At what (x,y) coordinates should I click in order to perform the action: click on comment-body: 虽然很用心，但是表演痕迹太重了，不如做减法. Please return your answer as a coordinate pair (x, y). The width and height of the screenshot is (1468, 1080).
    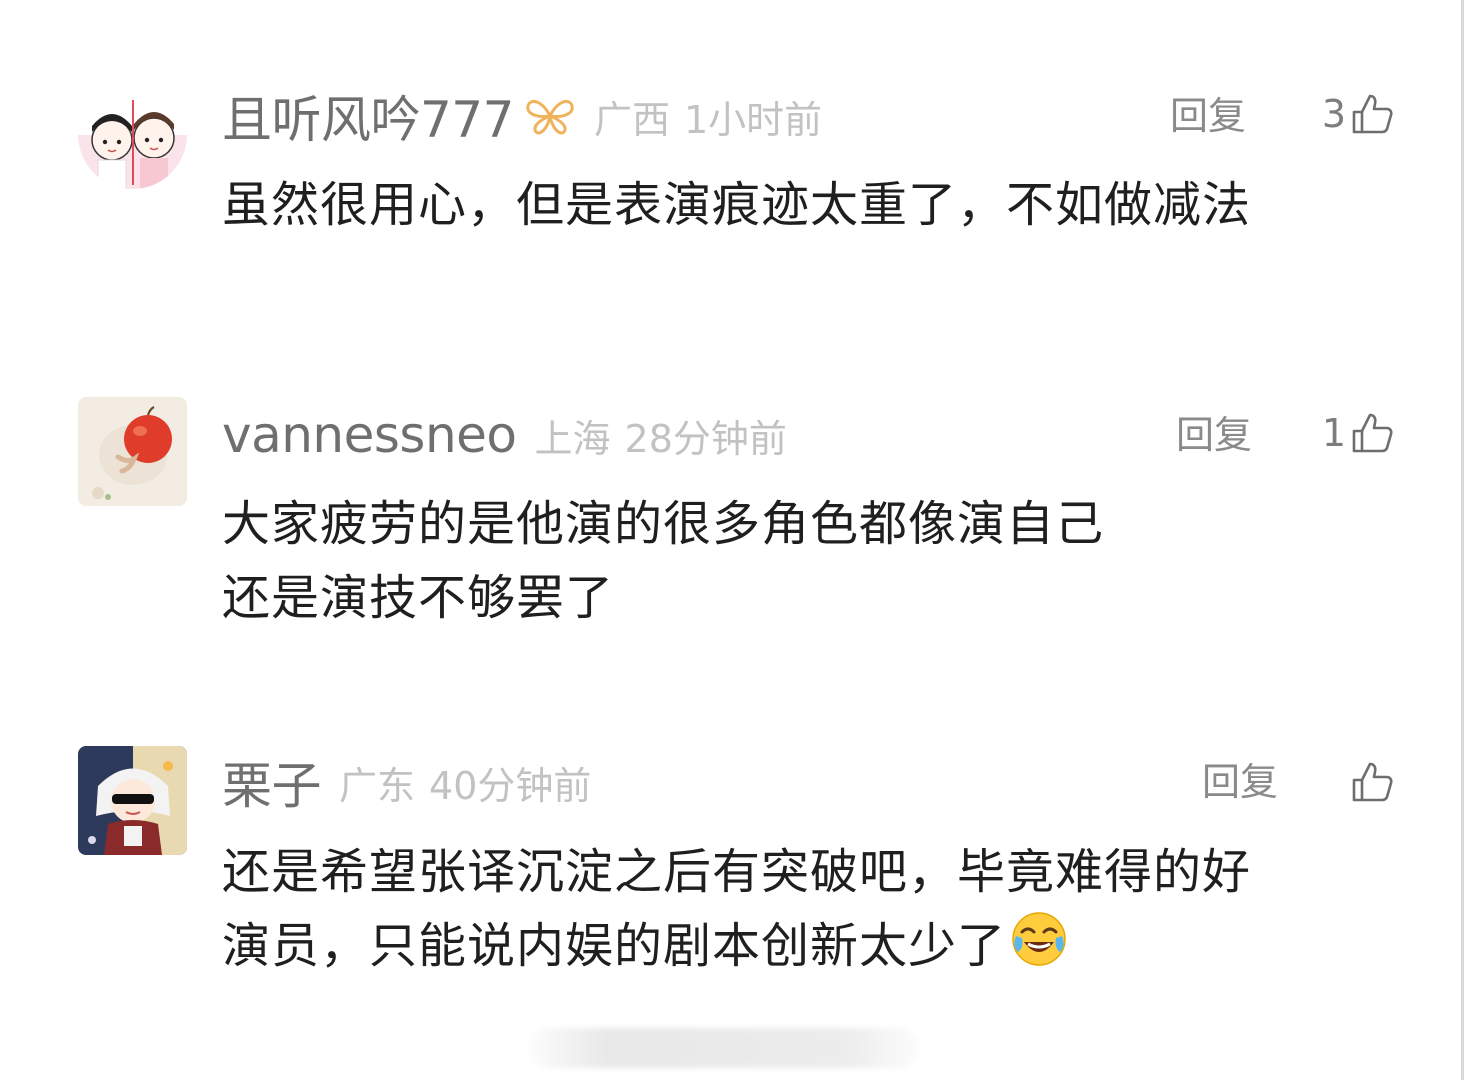
    Looking at the image, I should click on (812, 205).